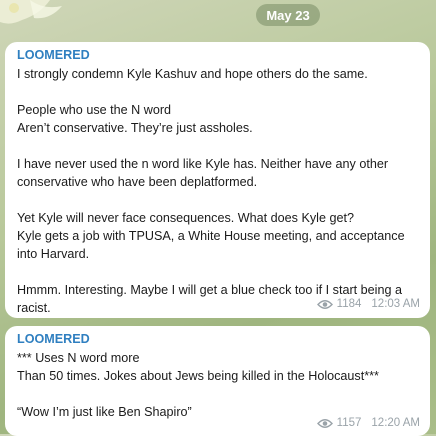 The image size is (436, 436). Describe the element at coordinates (368, 304) in the screenshot. I see `message-meta: 1184 12:03 AM` at that location.